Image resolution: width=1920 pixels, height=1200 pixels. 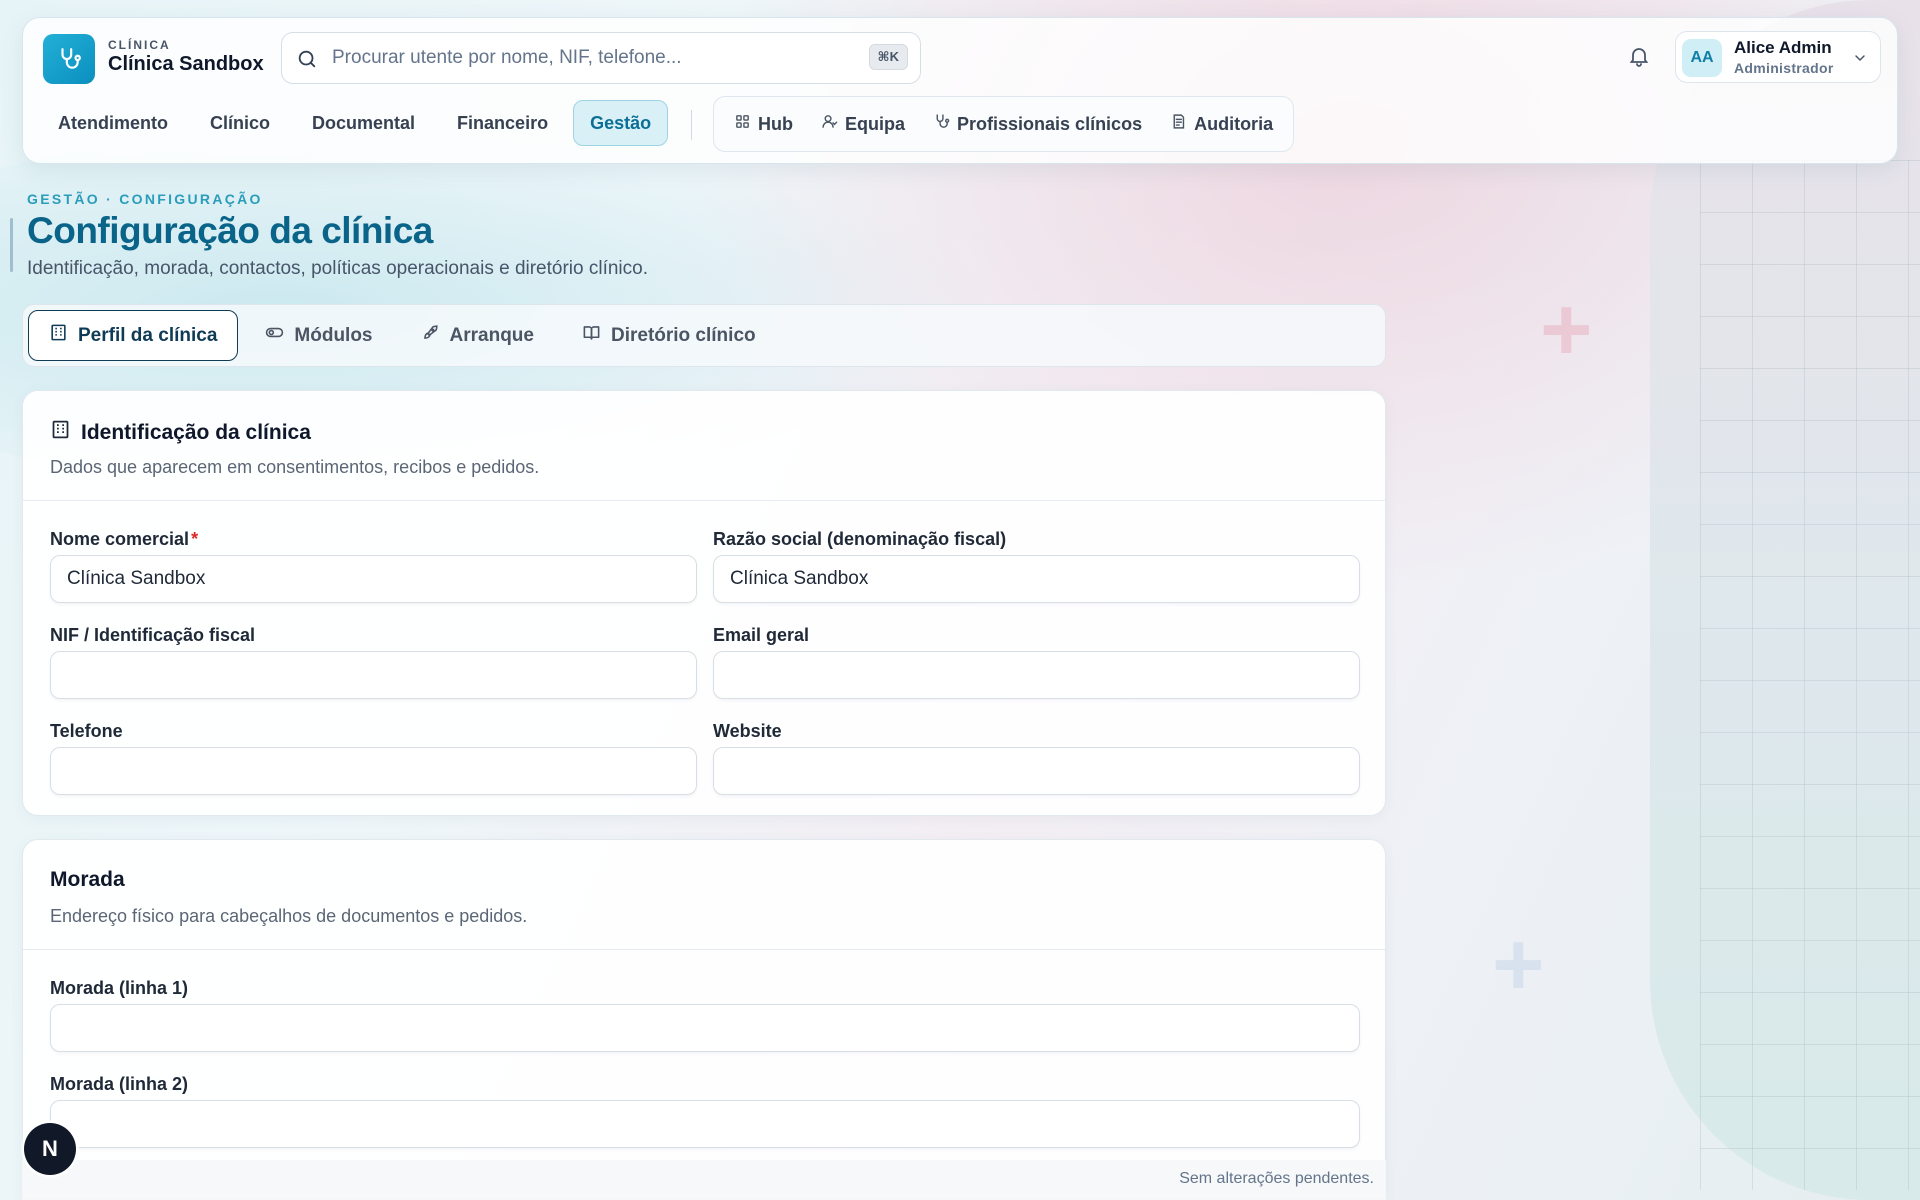 What do you see at coordinates (69, 59) in the screenshot?
I see `stethoscope-logo-icon` at bounding box center [69, 59].